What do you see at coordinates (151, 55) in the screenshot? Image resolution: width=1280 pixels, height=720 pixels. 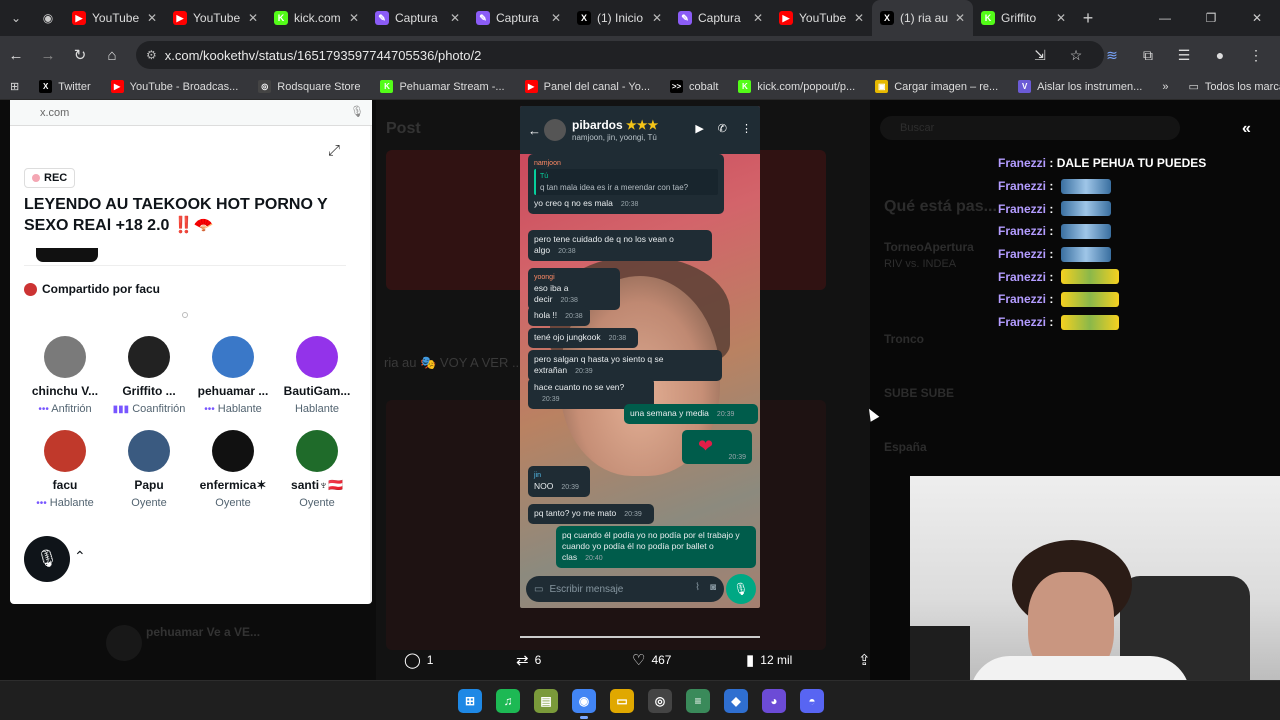 I see `site-info-icon: ⚙` at bounding box center [151, 55].